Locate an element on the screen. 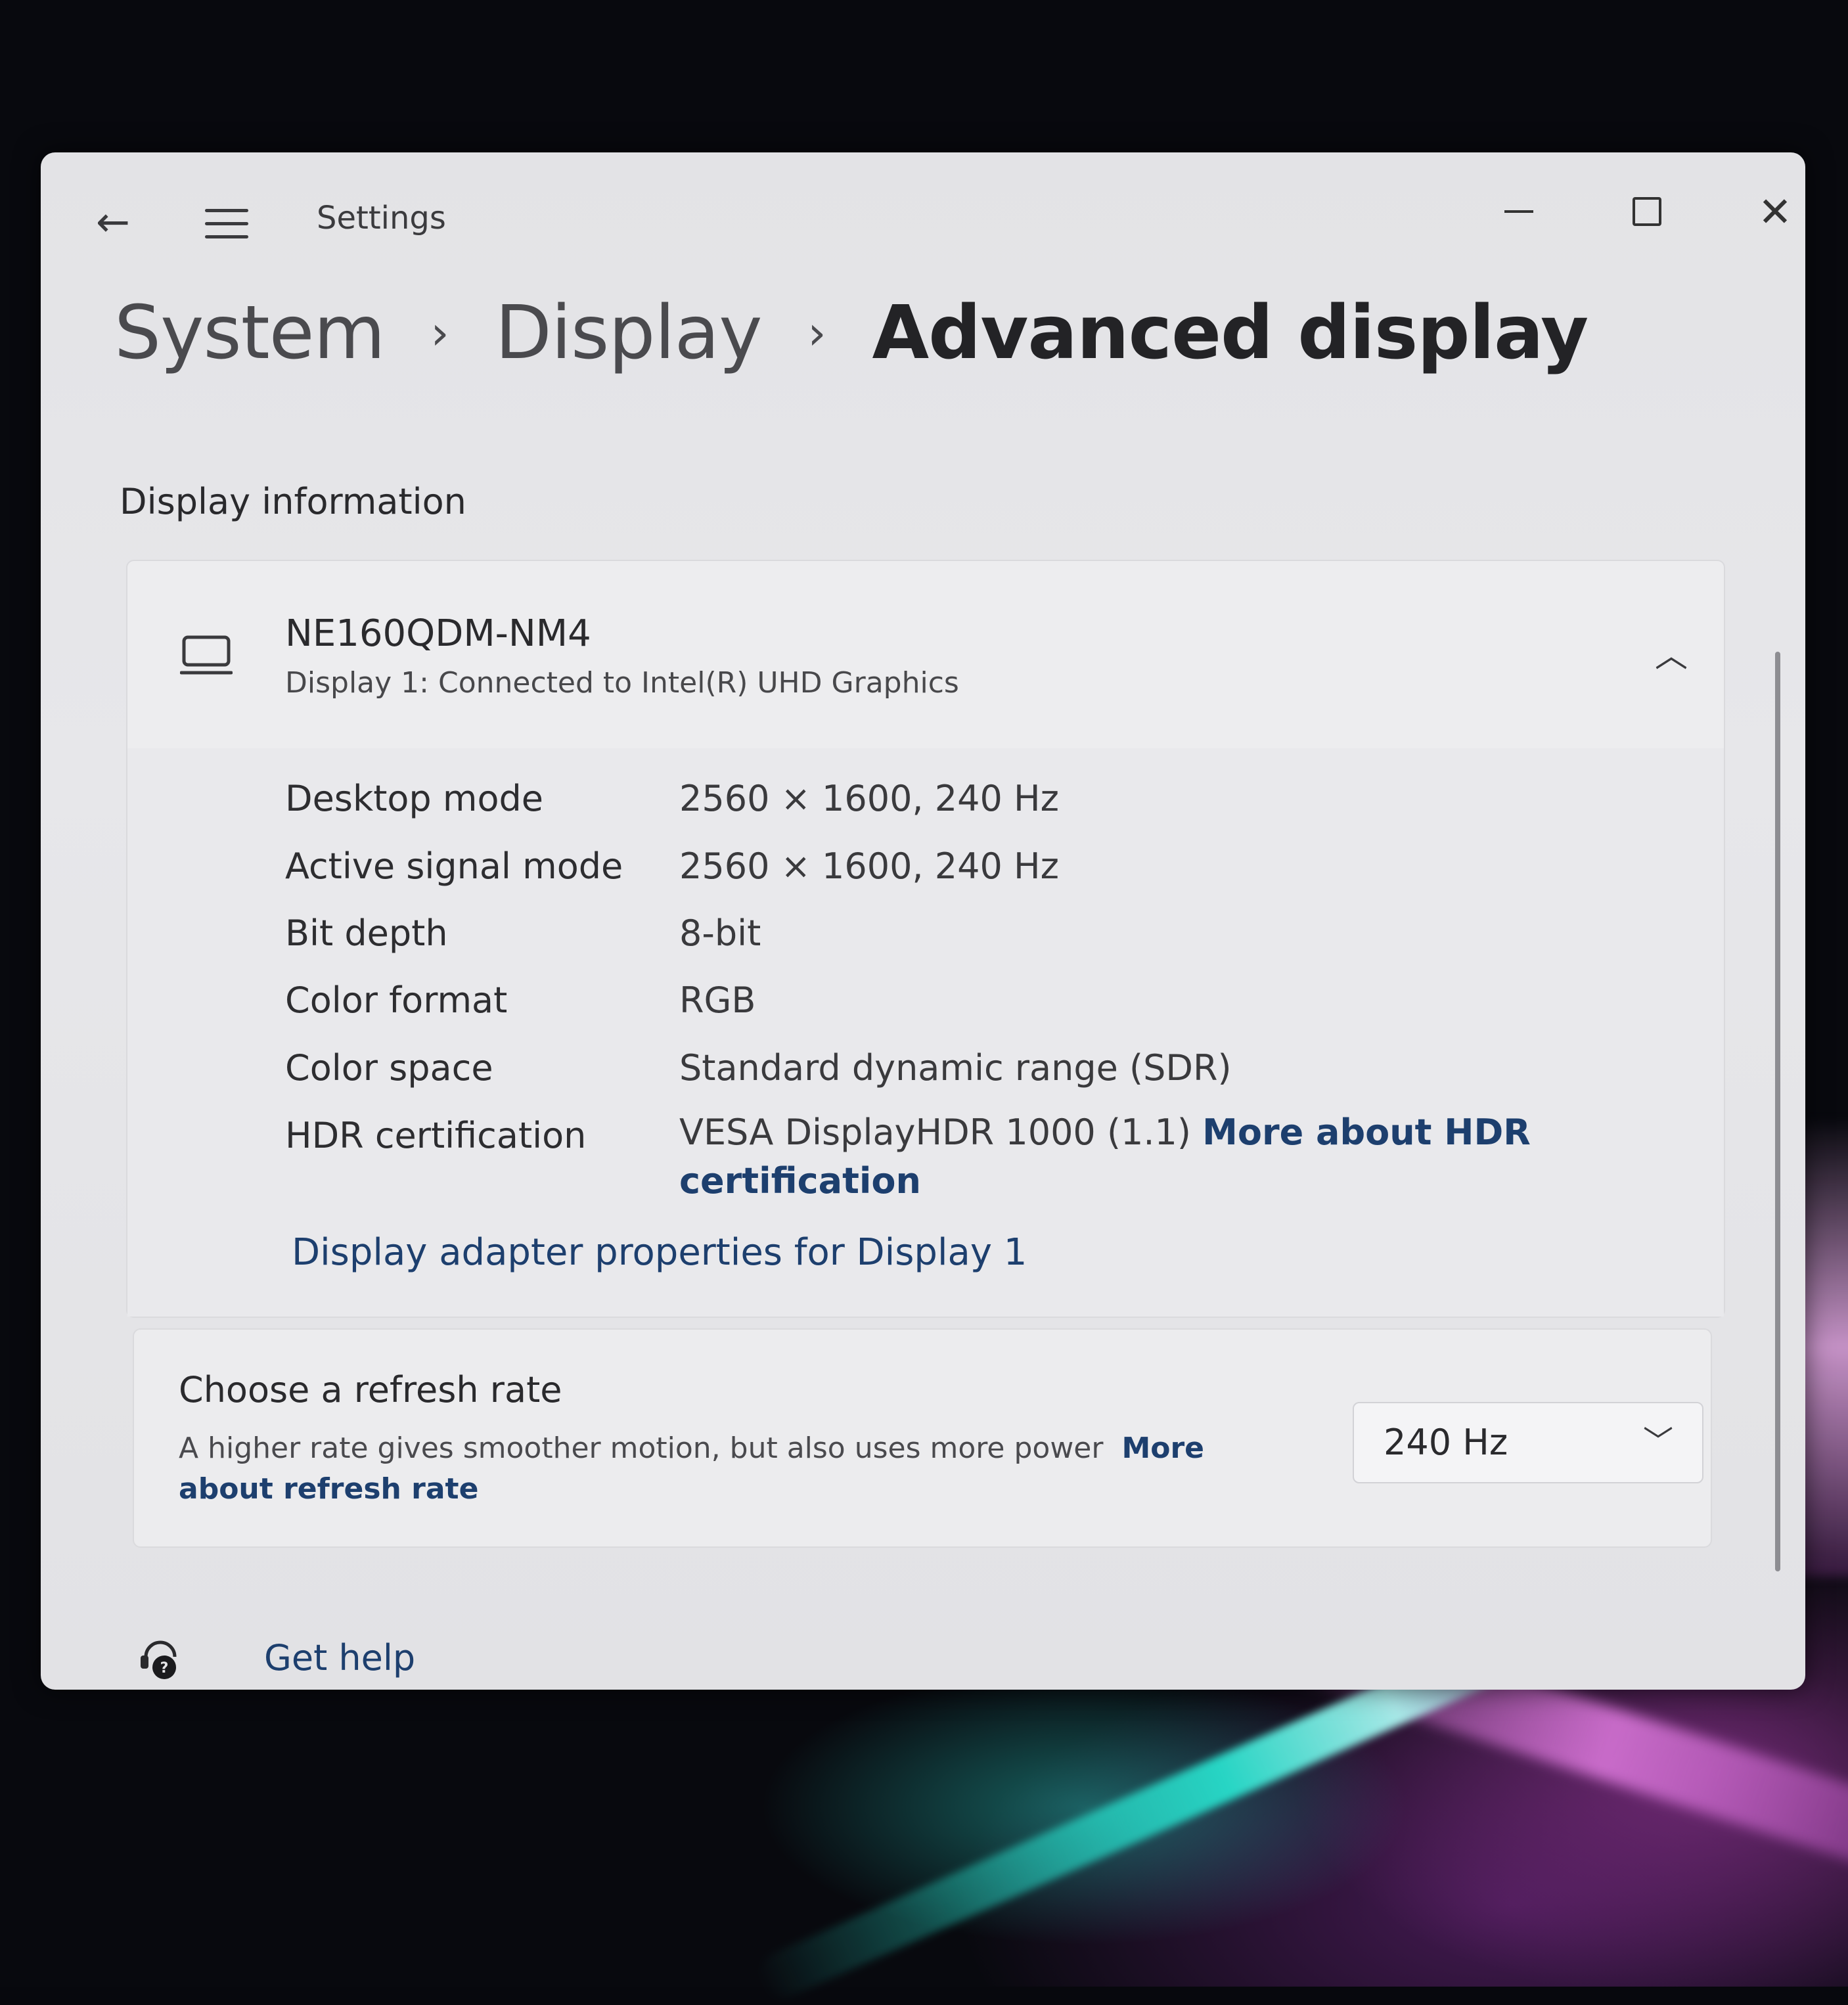  minimize-icon is located at coordinates (1518, 211).